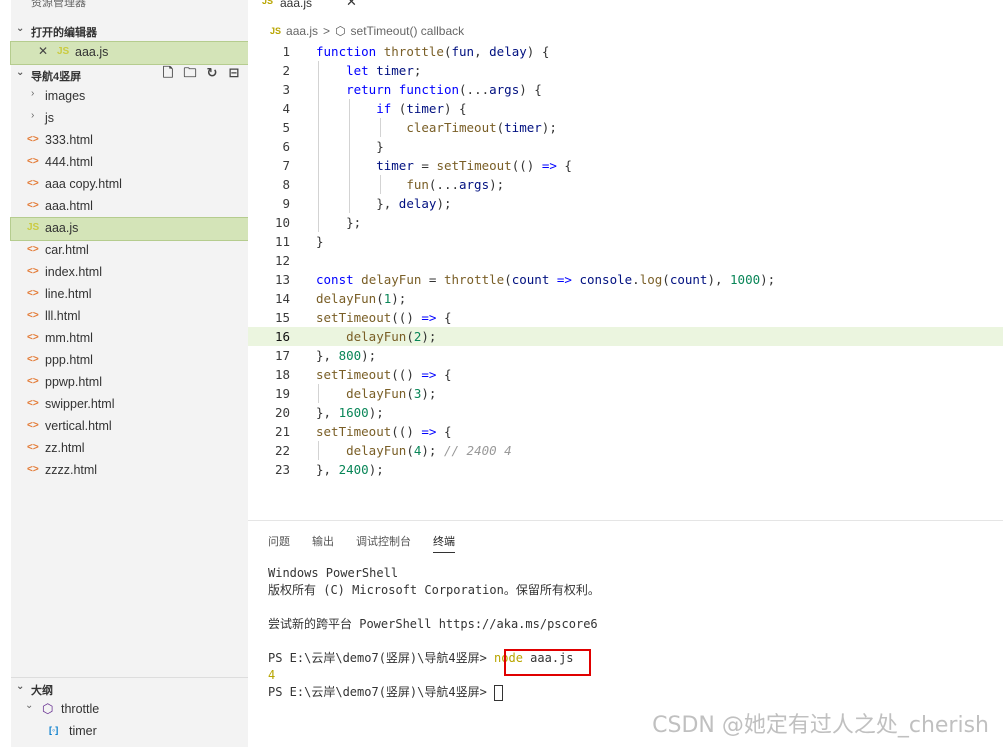 This screenshot has height=748, width=1003. What do you see at coordinates (92, 52) in the screenshot?
I see `open-editor-name: aaa.js` at bounding box center [92, 52].